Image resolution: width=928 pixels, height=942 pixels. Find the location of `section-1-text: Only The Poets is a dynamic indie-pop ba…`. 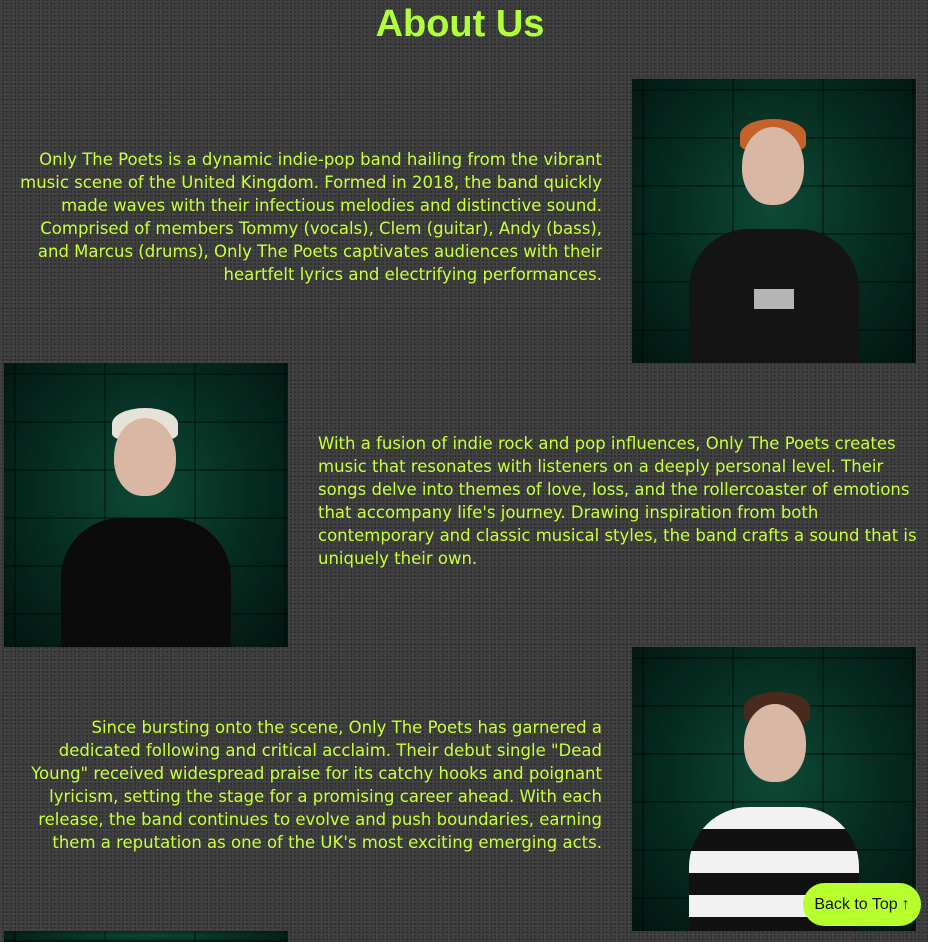

section-1-text: Only The Poets is a dynamic indie-pop ba… is located at coordinates (311, 217).